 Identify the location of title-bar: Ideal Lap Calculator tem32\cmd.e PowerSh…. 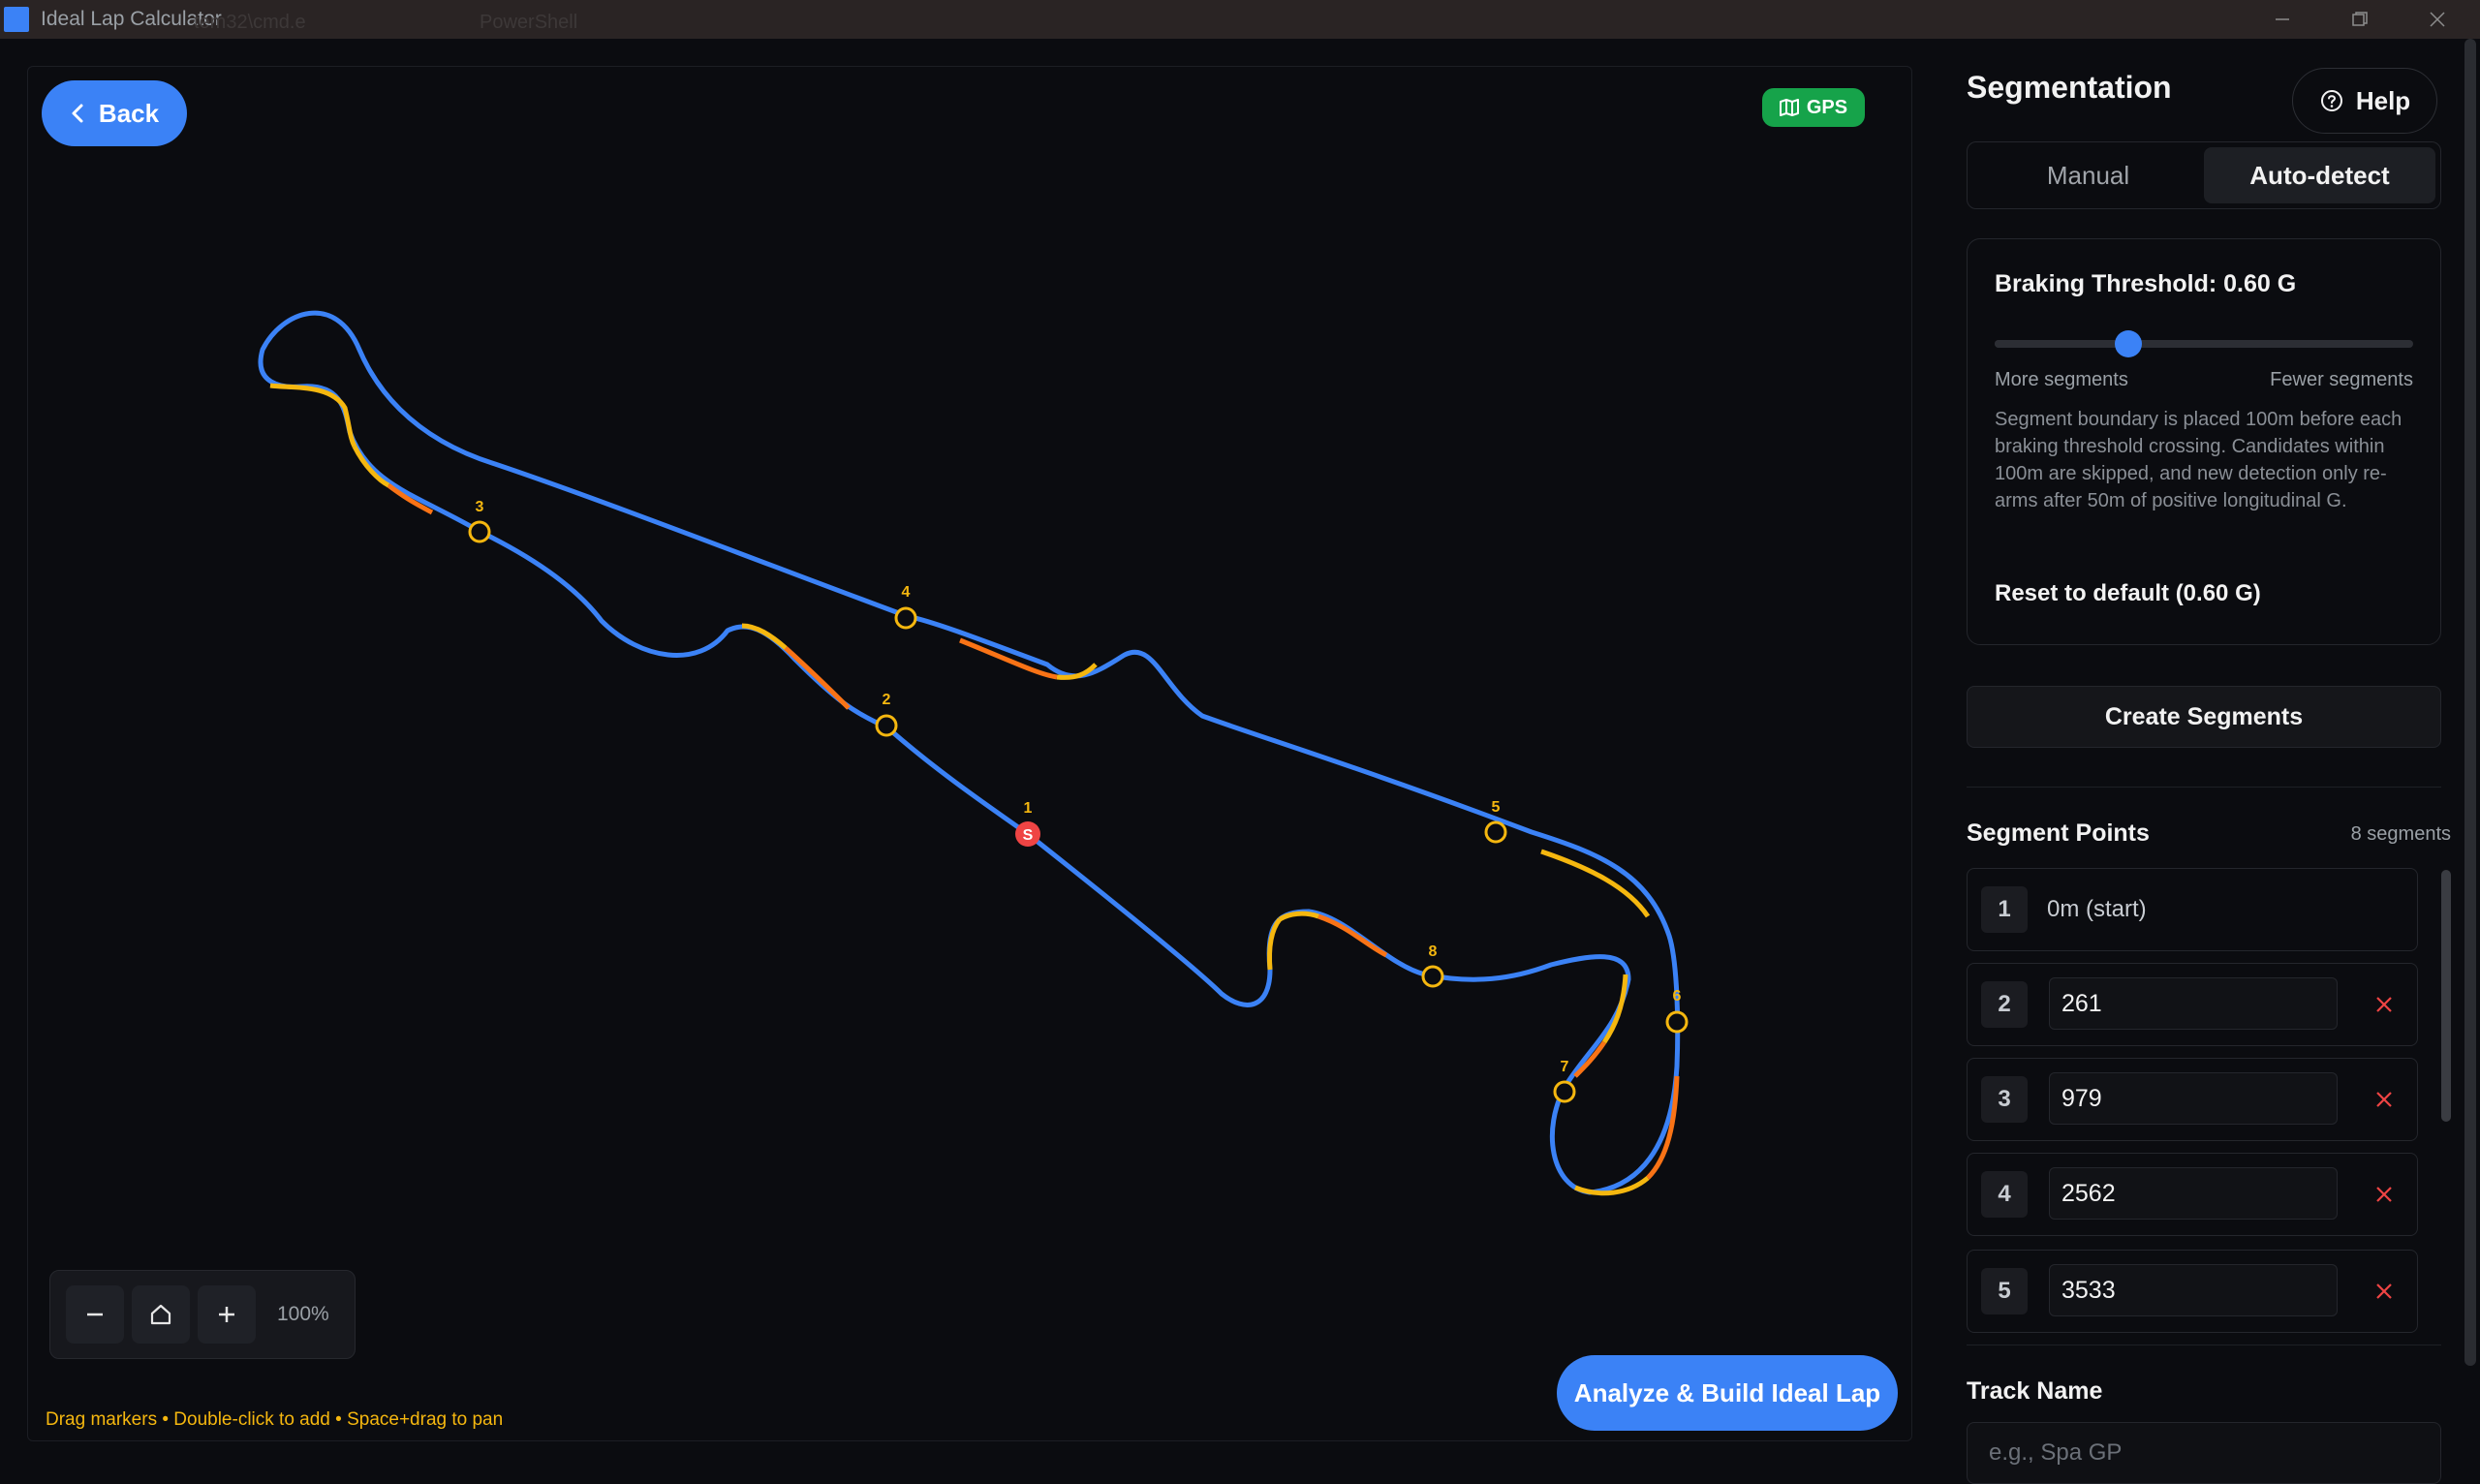
(1240, 19).